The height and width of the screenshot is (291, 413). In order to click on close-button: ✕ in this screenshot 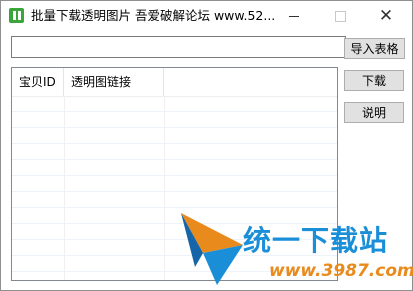, I will do `click(386, 16)`.